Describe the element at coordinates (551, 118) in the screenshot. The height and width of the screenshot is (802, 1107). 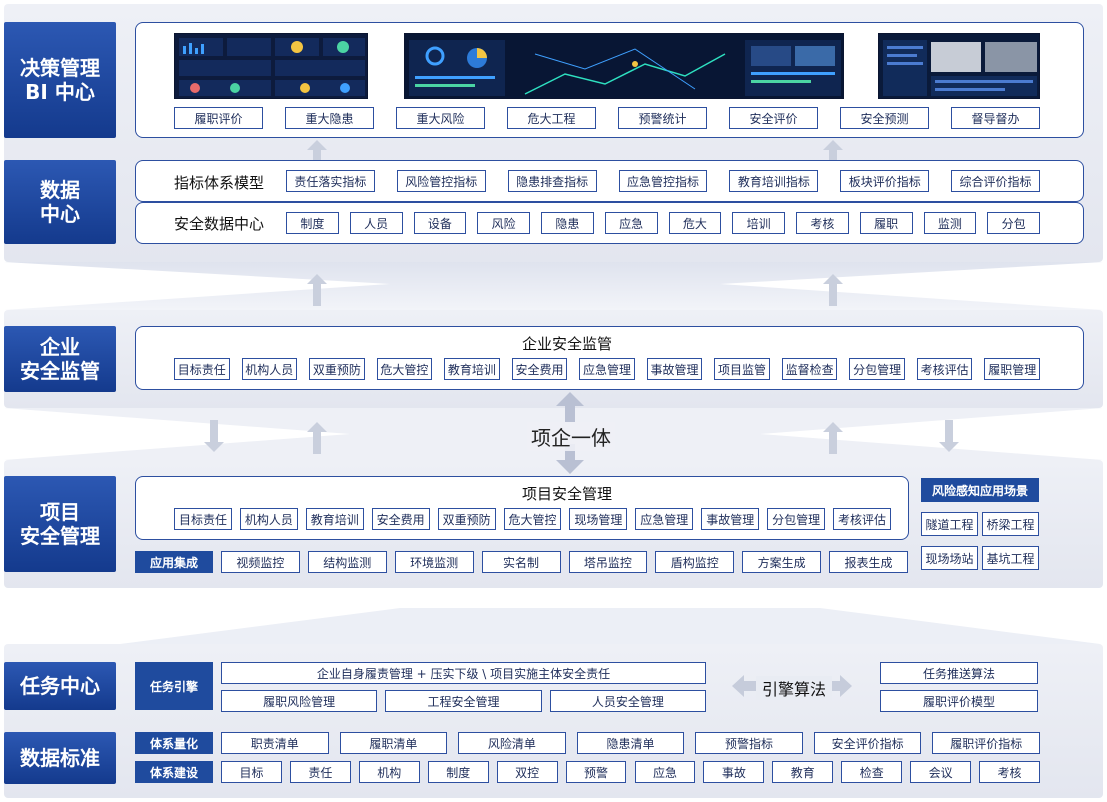
I see `decision-button: 危大工程` at that location.